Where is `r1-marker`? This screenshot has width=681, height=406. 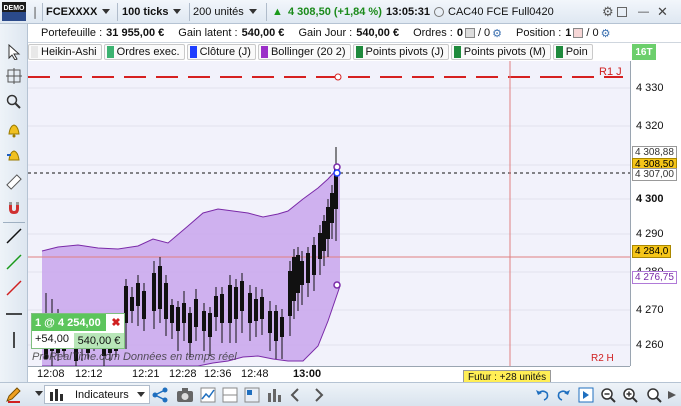 r1-marker is located at coordinates (338, 77).